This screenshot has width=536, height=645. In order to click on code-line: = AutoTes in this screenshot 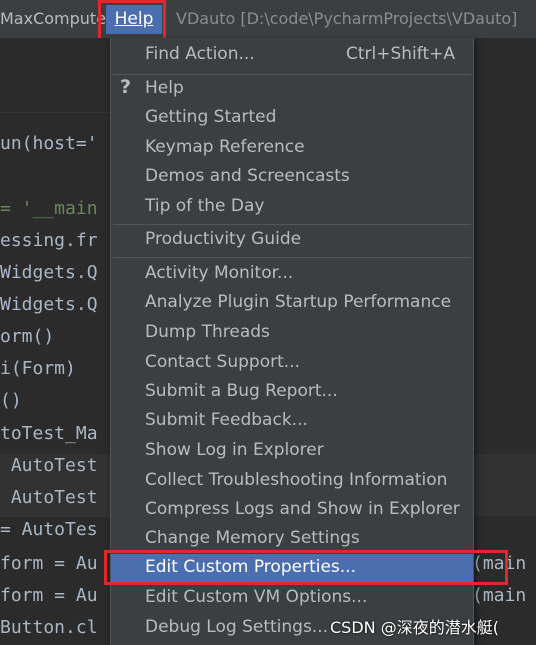, I will do `click(49, 529)`.